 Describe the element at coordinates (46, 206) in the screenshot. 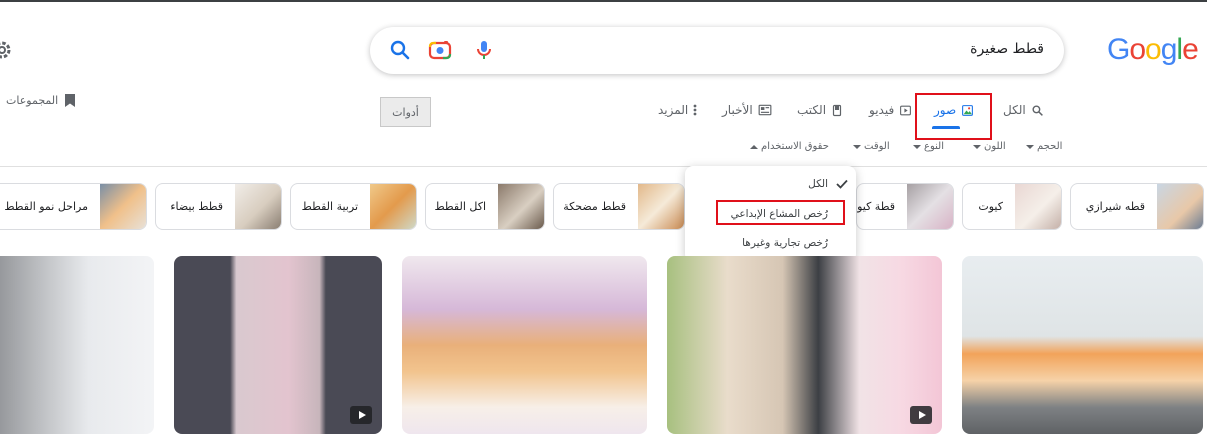

I see `chip-label: مراحل نمو القطط` at that location.